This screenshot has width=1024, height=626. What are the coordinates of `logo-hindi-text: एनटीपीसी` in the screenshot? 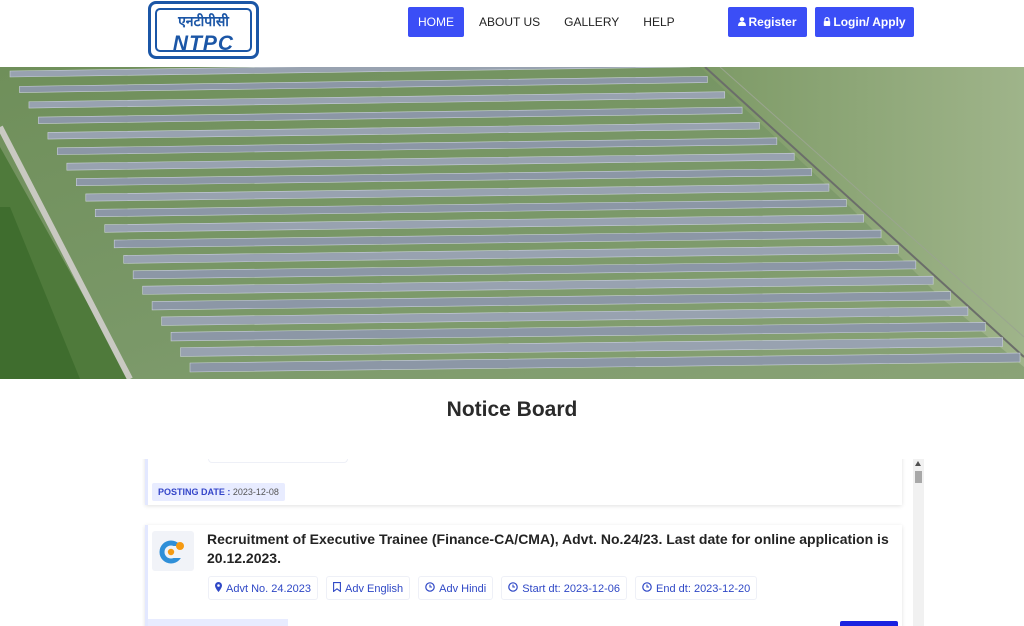 It's located at (203, 22).